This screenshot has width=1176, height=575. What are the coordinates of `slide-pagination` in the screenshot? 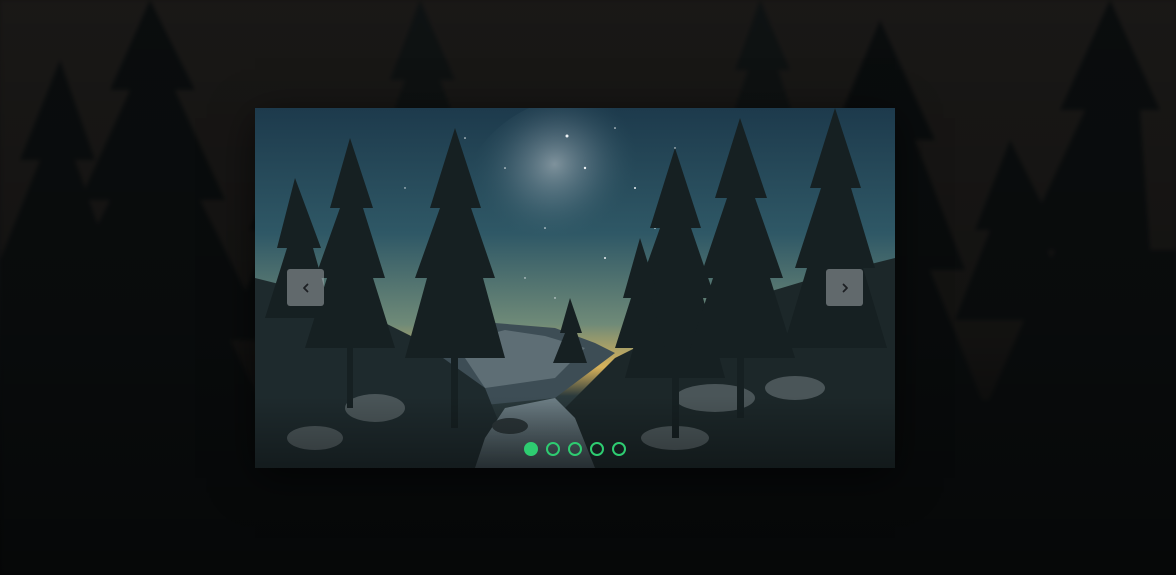 It's located at (575, 449).